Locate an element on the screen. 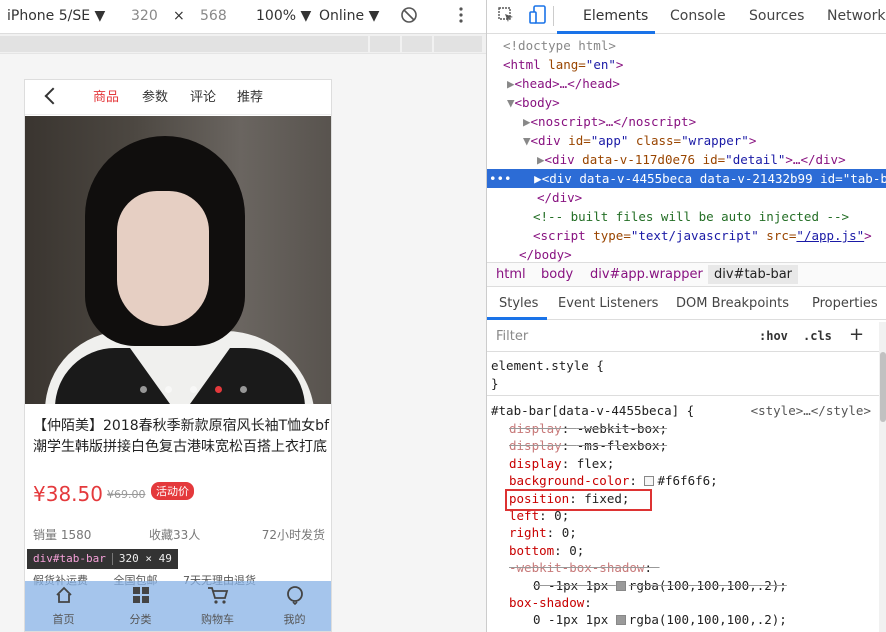 The image size is (886, 632). tab-sources: Sources is located at coordinates (776, 16).